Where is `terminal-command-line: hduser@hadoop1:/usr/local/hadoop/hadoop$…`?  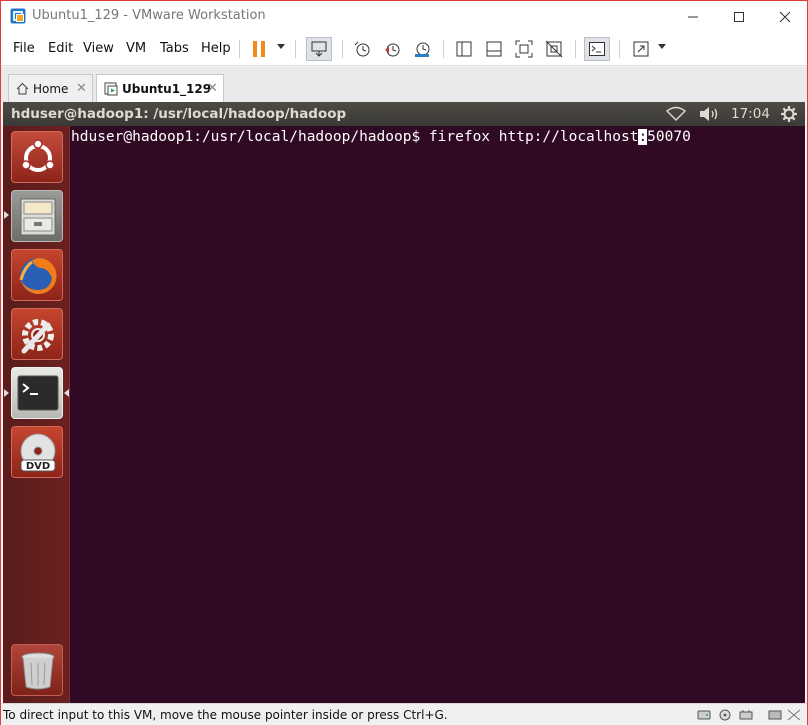
terminal-command-line: hduser@hadoop1:/usr/local/hadoop/hadoop$… is located at coordinates (381, 137).